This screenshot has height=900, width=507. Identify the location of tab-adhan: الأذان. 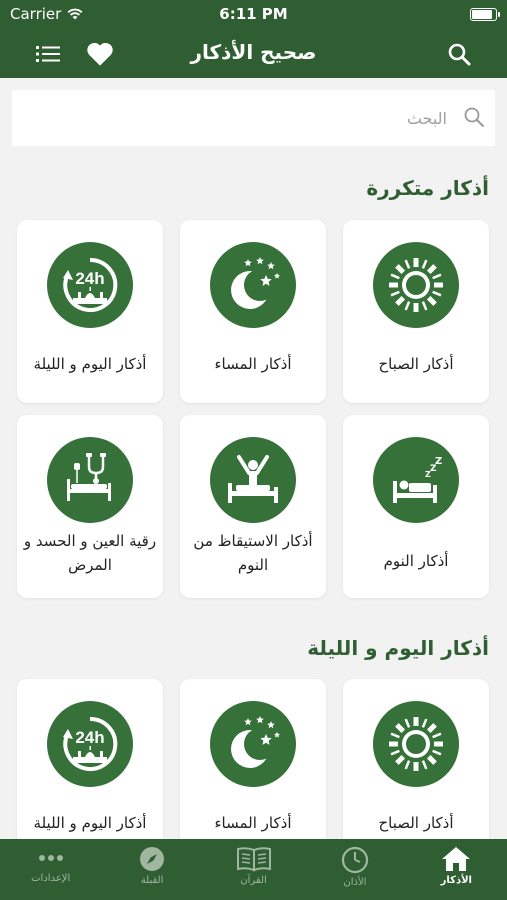
(354, 869).